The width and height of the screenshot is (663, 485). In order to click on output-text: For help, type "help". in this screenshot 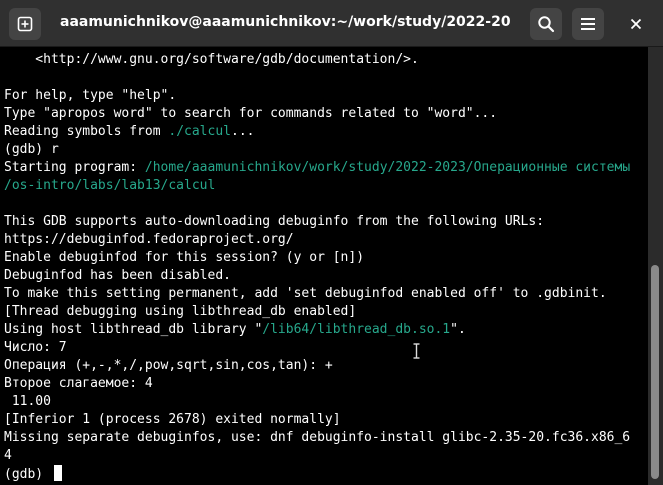, I will do `click(90, 95)`.